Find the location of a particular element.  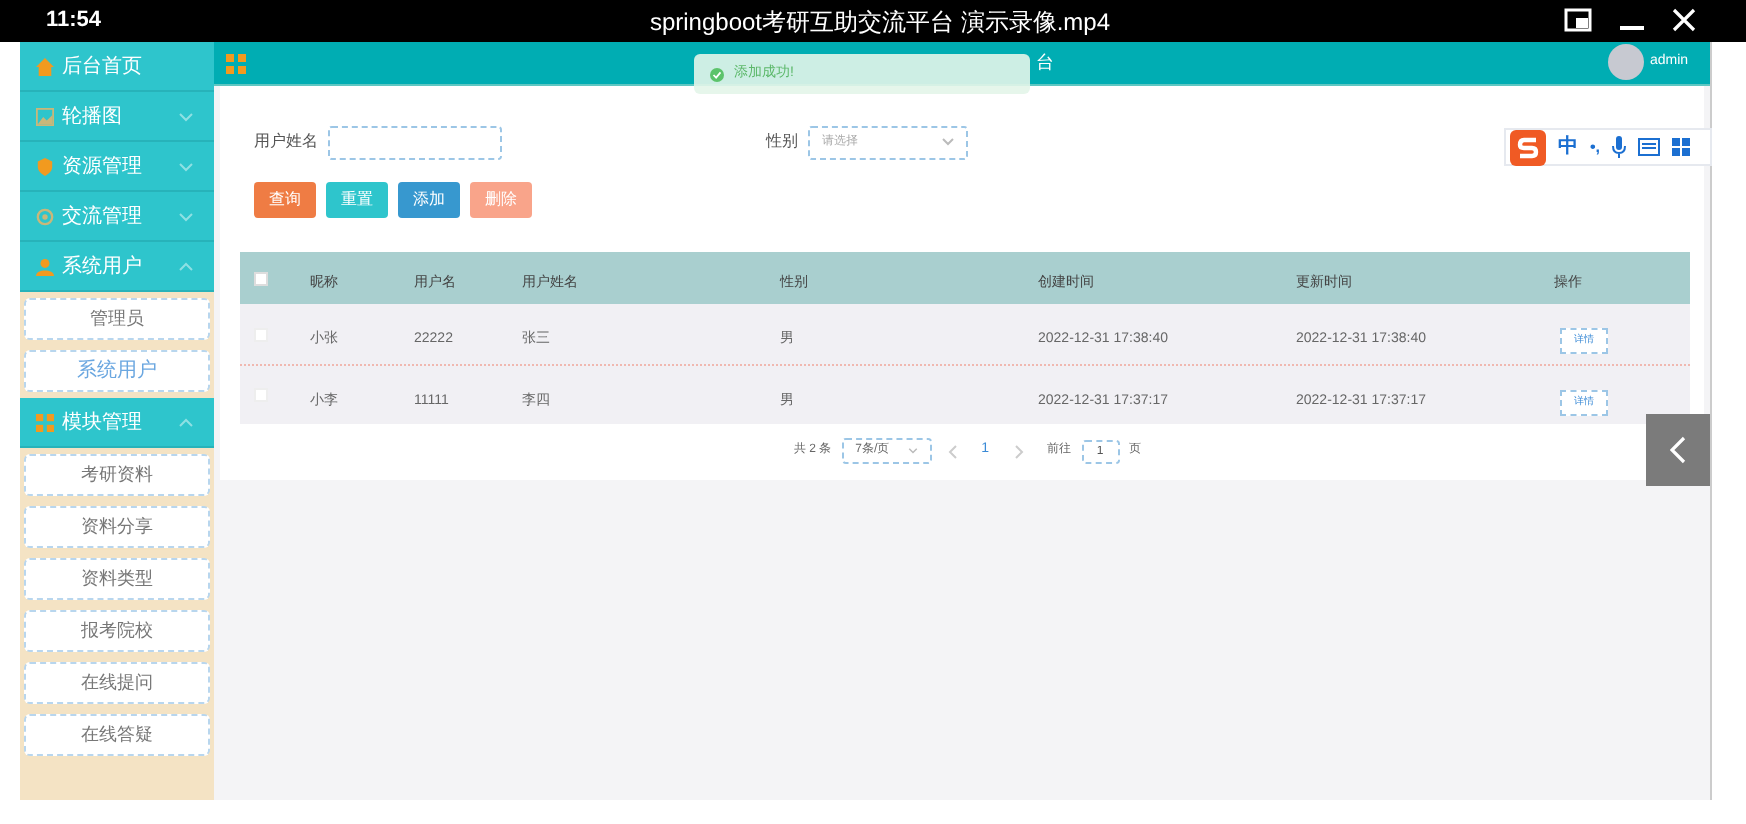

image-icon is located at coordinates (45, 116).